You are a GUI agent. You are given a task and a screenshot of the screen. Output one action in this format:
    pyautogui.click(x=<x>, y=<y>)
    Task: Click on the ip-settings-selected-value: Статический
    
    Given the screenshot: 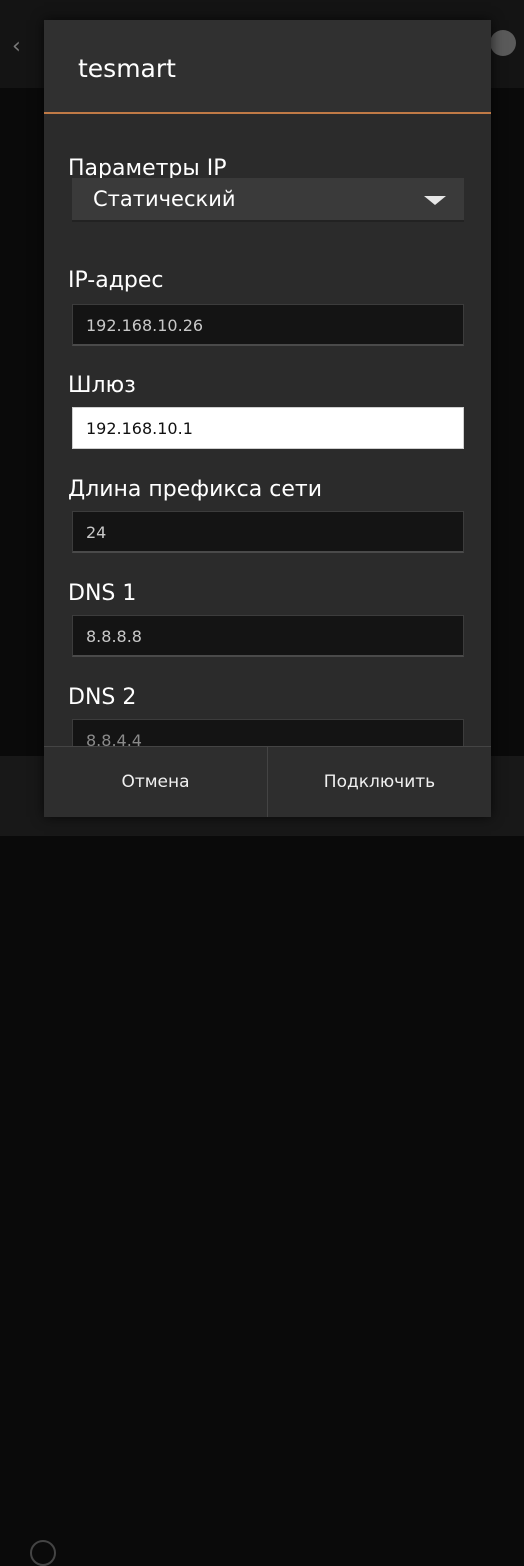 What is the action you would take?
    pyautogui.click(x=164, y=199)
    